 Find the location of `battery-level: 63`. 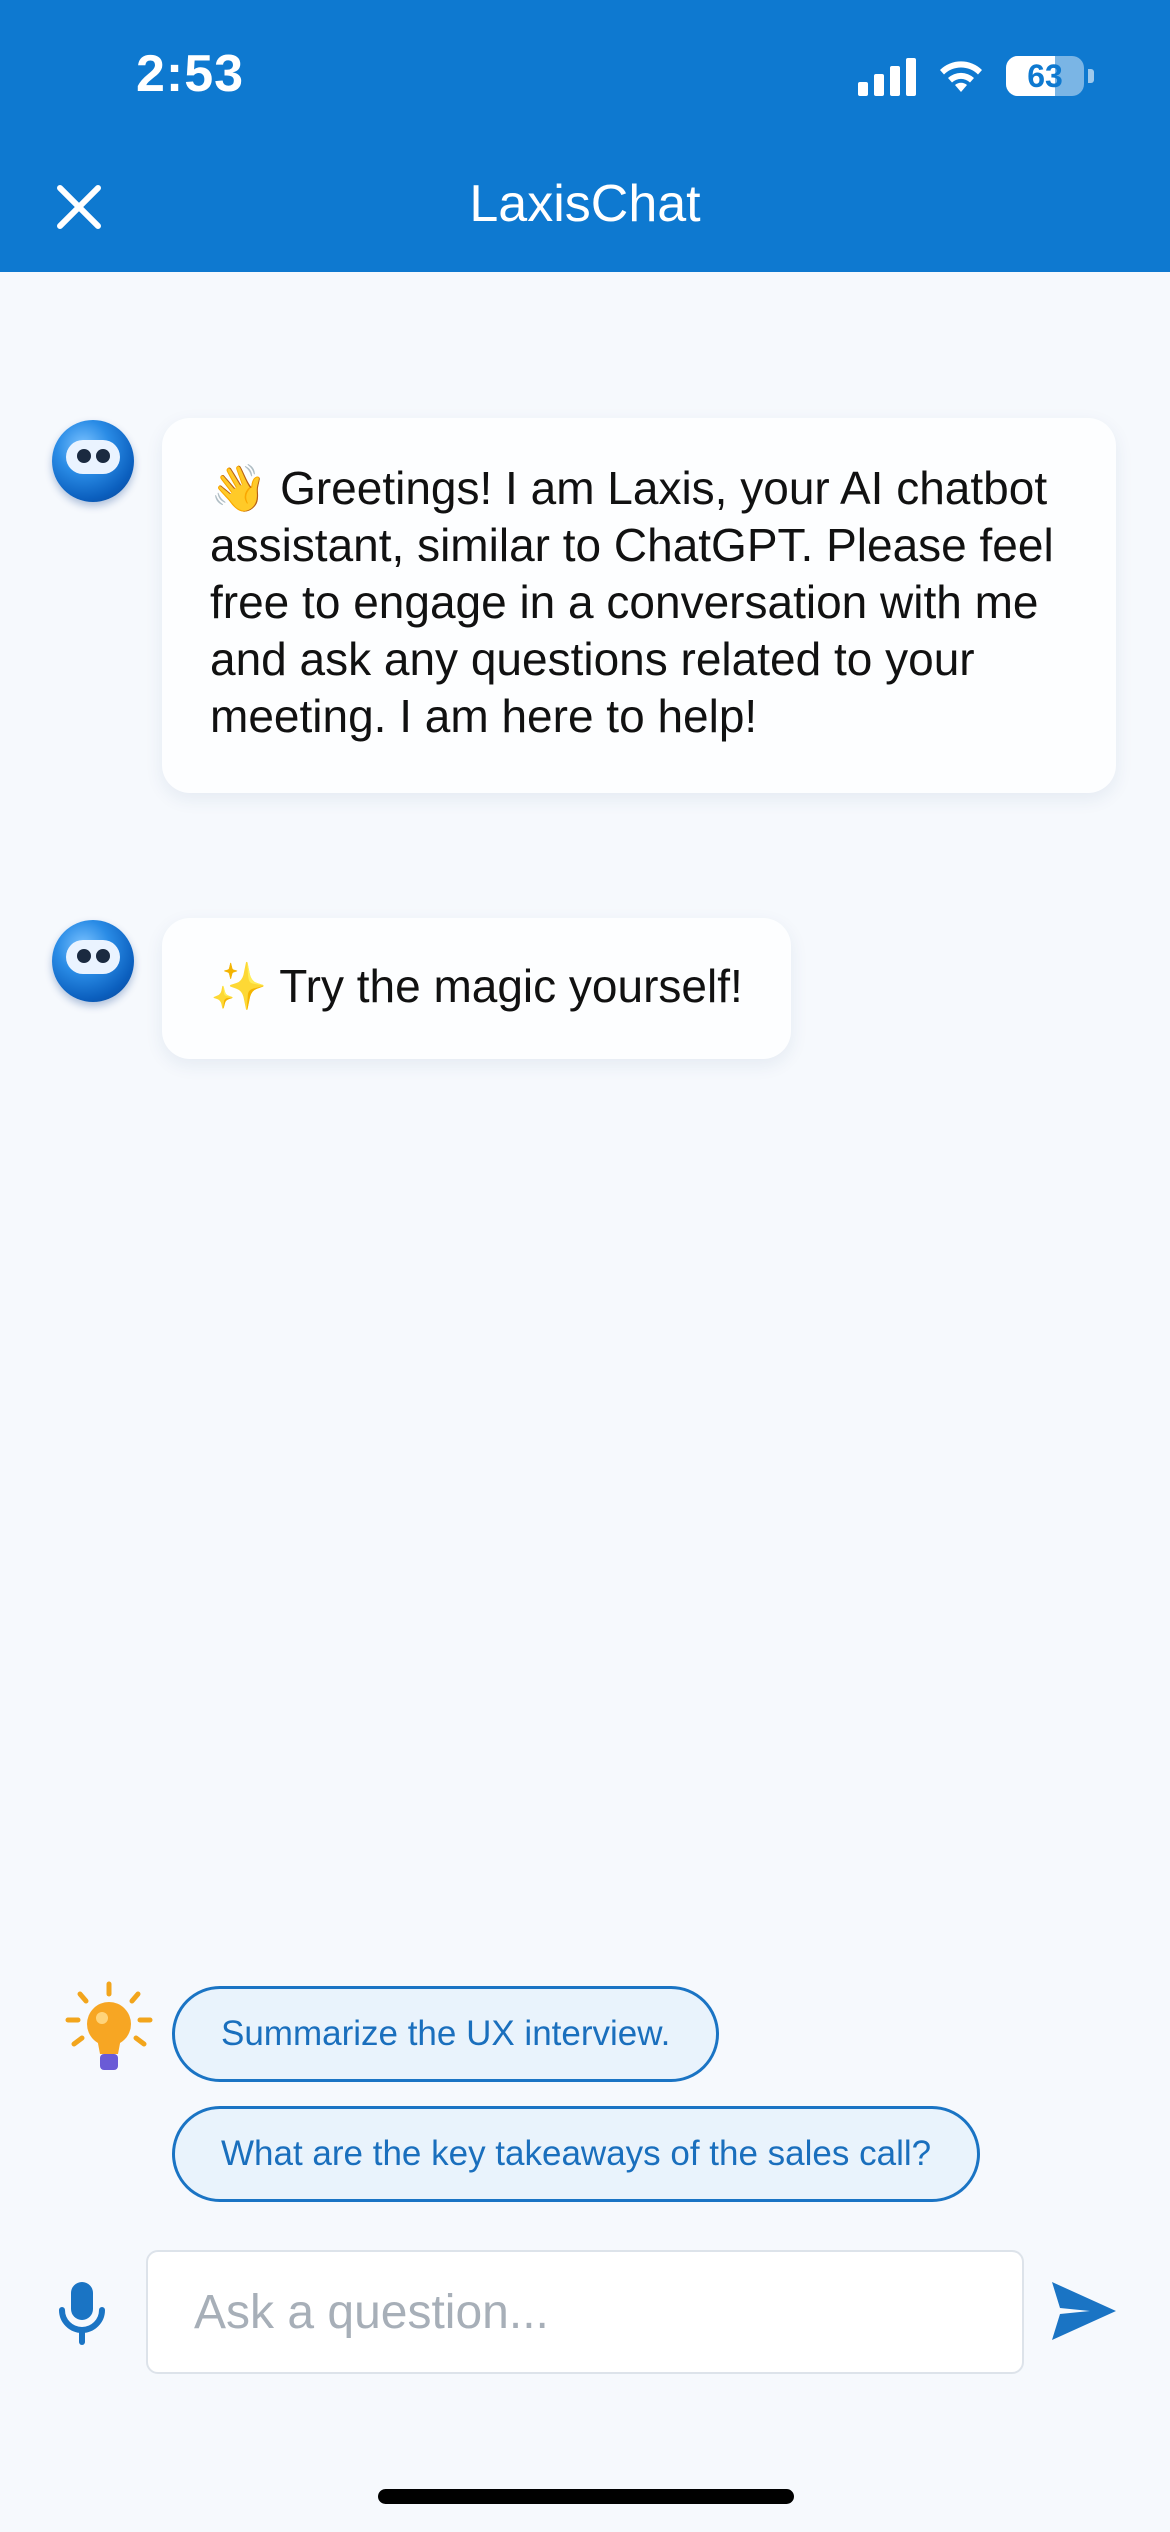

battery-level: 63 is located at coordinates (1045, 76).